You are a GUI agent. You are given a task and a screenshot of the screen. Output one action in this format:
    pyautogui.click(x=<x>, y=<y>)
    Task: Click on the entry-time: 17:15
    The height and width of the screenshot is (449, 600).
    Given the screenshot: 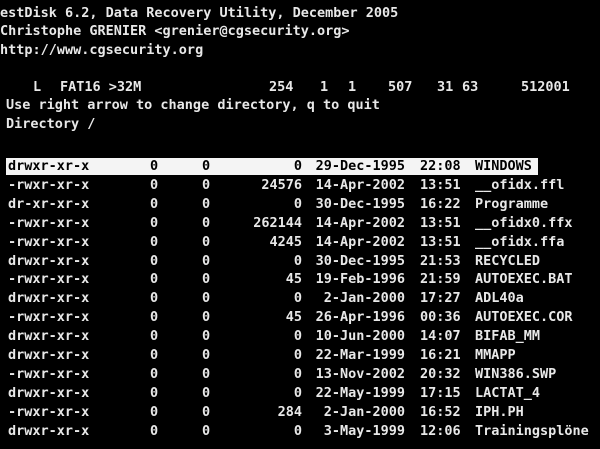 What is the action you would take?
    pyautogui.click(x=440, y=392)
    